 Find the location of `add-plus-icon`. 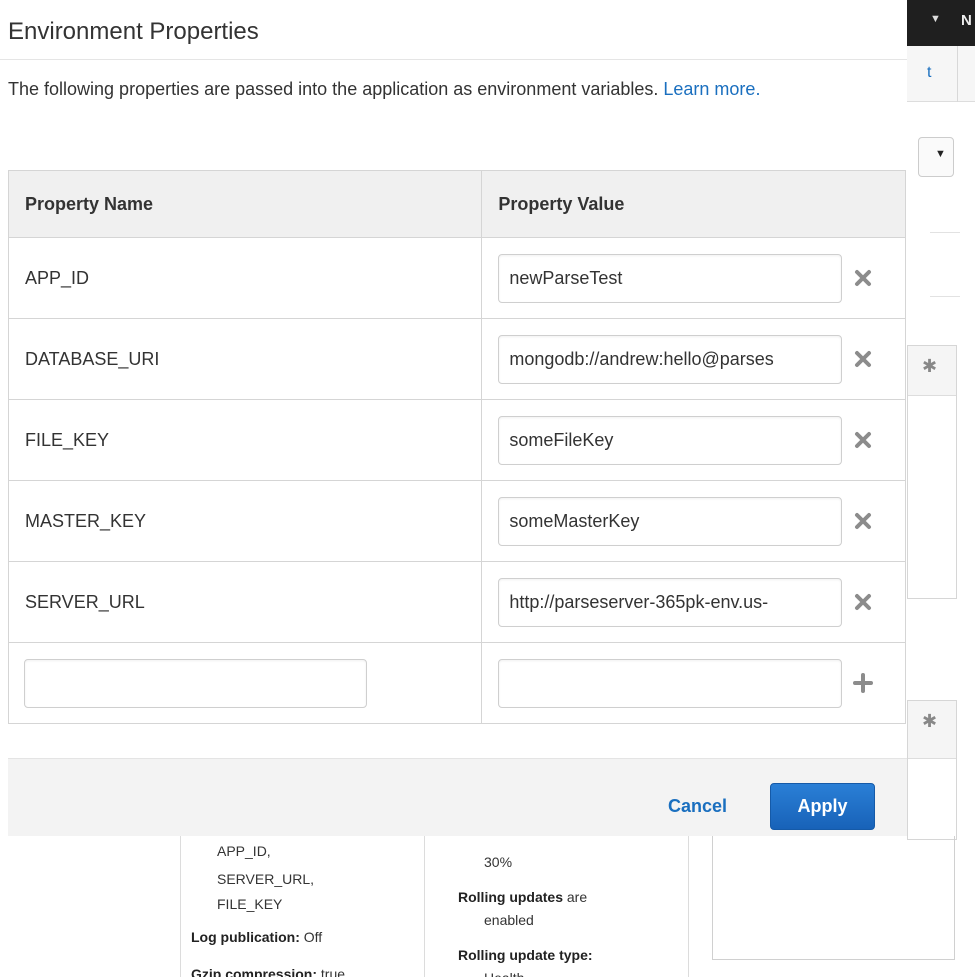

add-plus-icon is located at coordinates (863, 683).